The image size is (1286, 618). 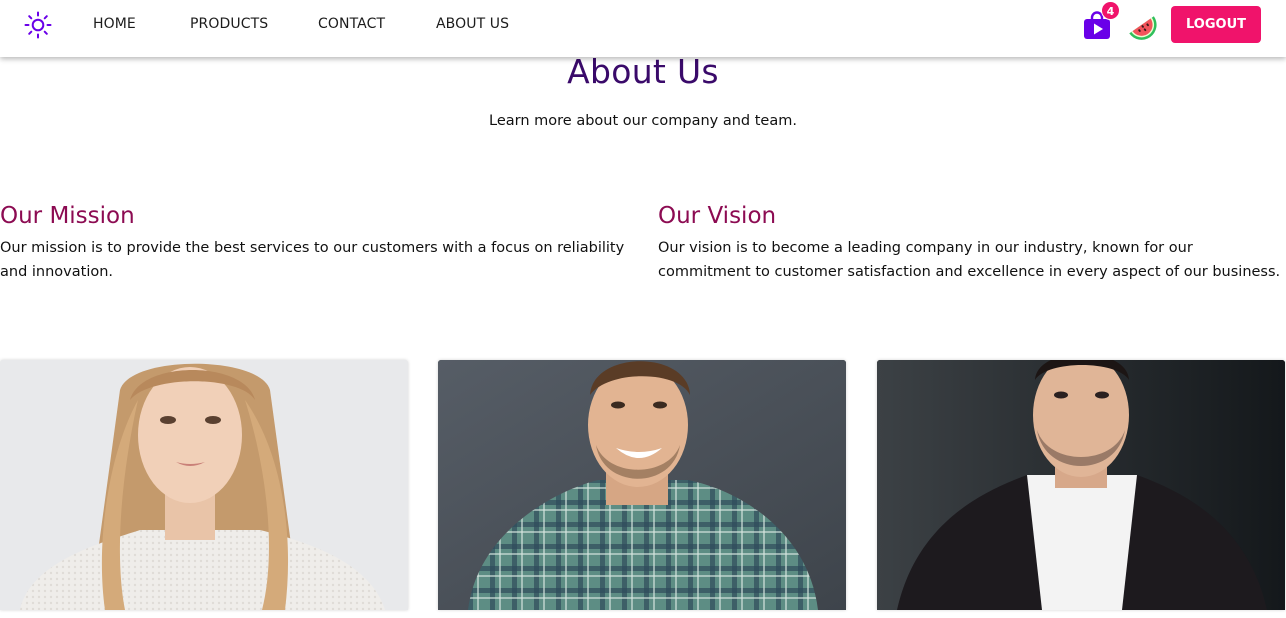 I want to click on vision-heading: Our Vision, so click(x=717, y=216).